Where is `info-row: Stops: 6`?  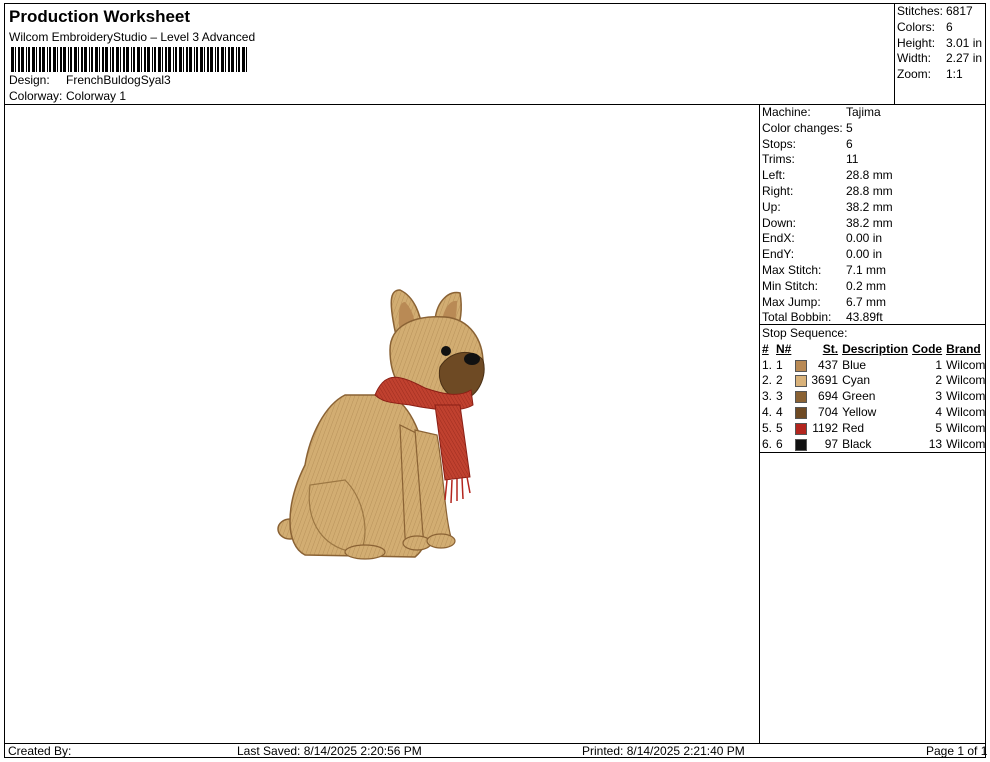 info-row: Stops: 6 is located at coordinates (807, 143).